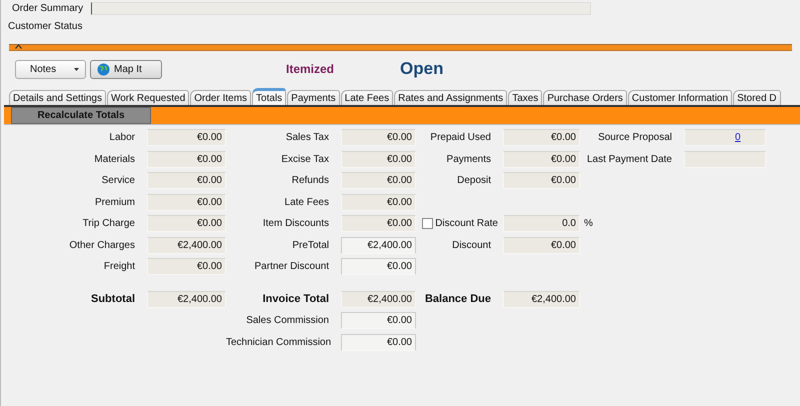  Describe the element at coordinates (119, 266) in the screenshot. I see `field-label: Freight` at that location.